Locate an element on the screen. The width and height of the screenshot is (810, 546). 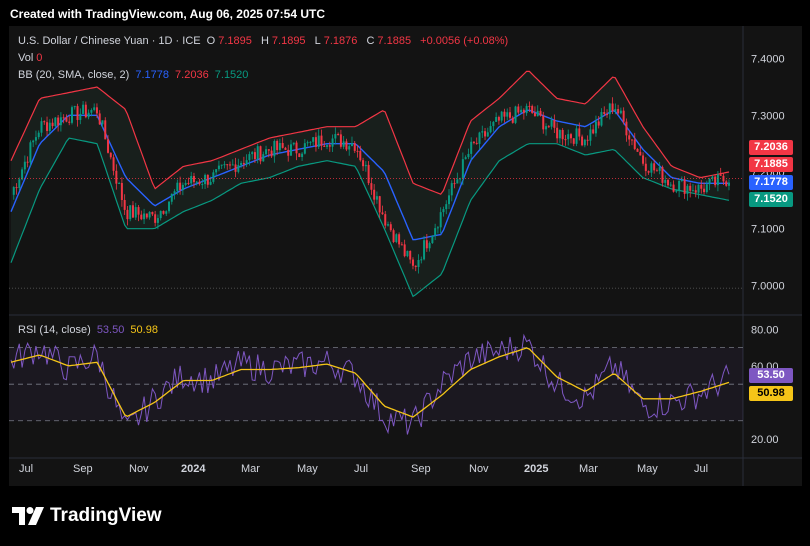
tag-rsi: 53.50 is located at coordinates (771, 375).